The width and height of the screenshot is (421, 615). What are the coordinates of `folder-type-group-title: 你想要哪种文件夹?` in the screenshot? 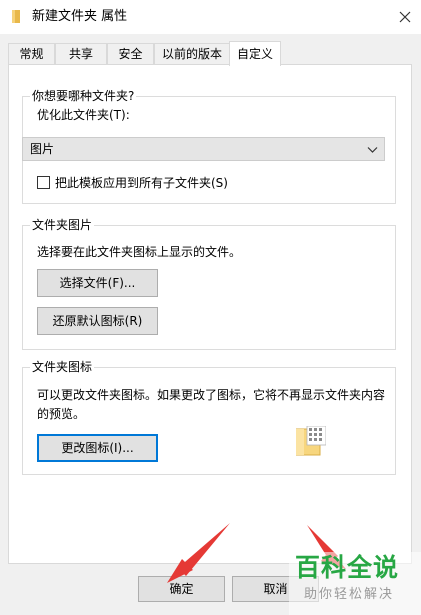 It's located at (83, 96).